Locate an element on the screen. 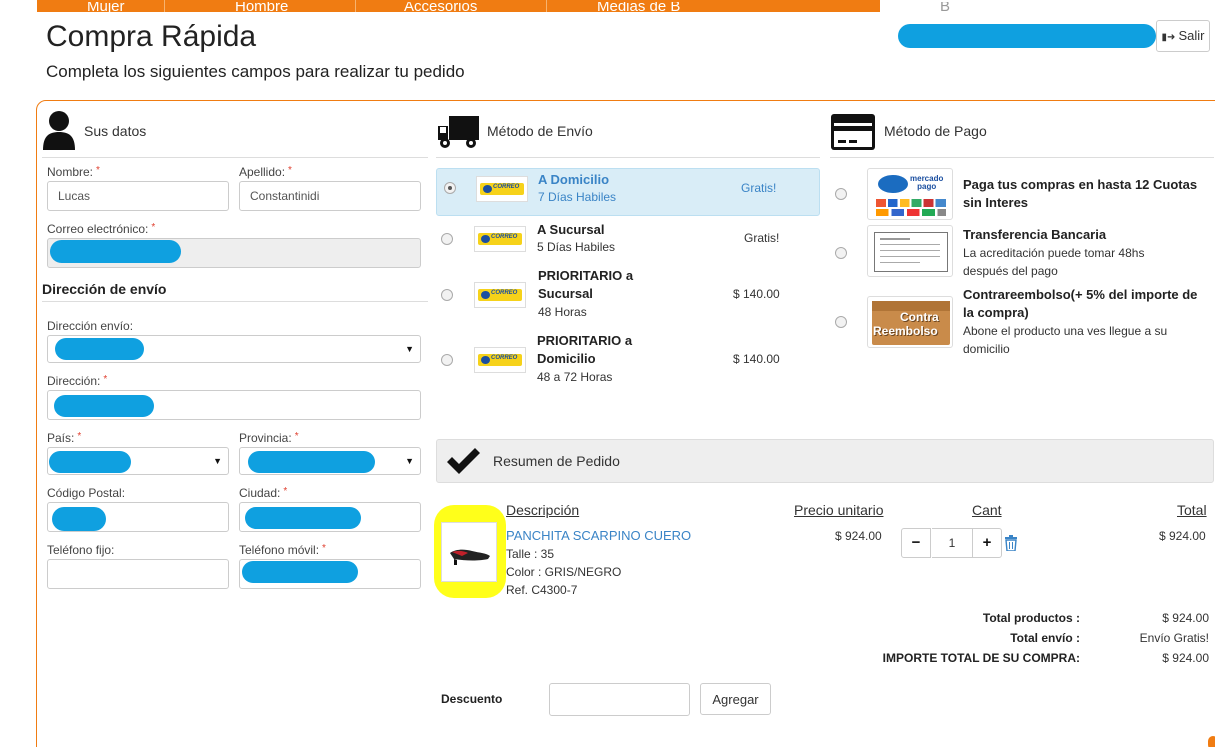 The image size is (1215, 747). payment-desc: La acreditación puede tomar 48hs is located at coordinates (1054, 253).